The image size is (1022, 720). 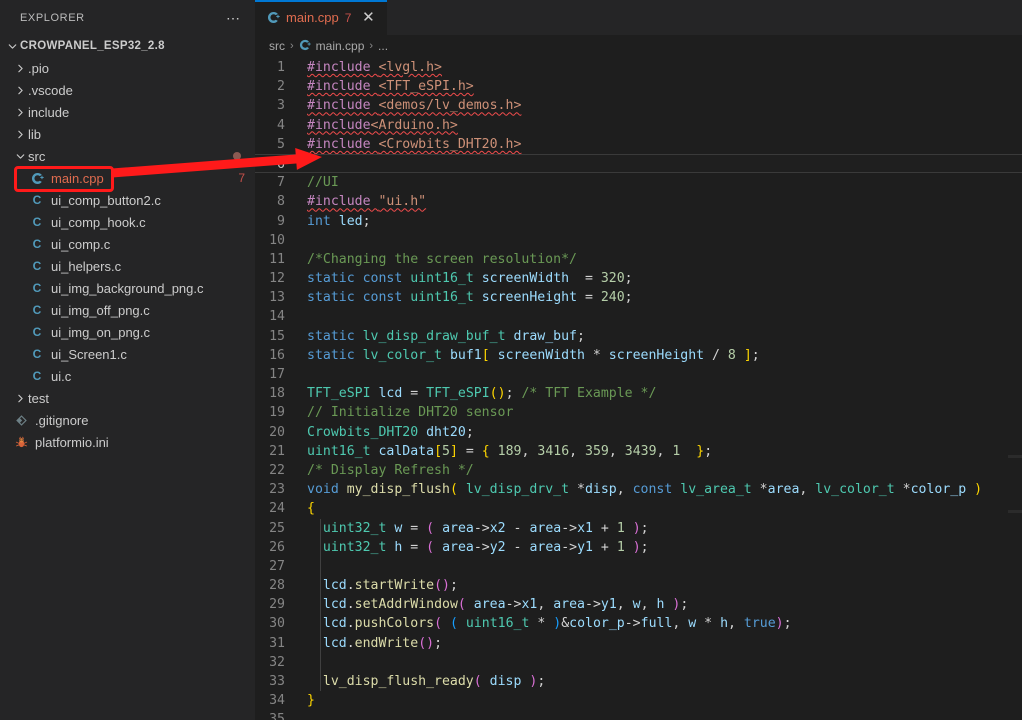 I want to click on breadcrumb-folder: src, so click(x=277, y=46).